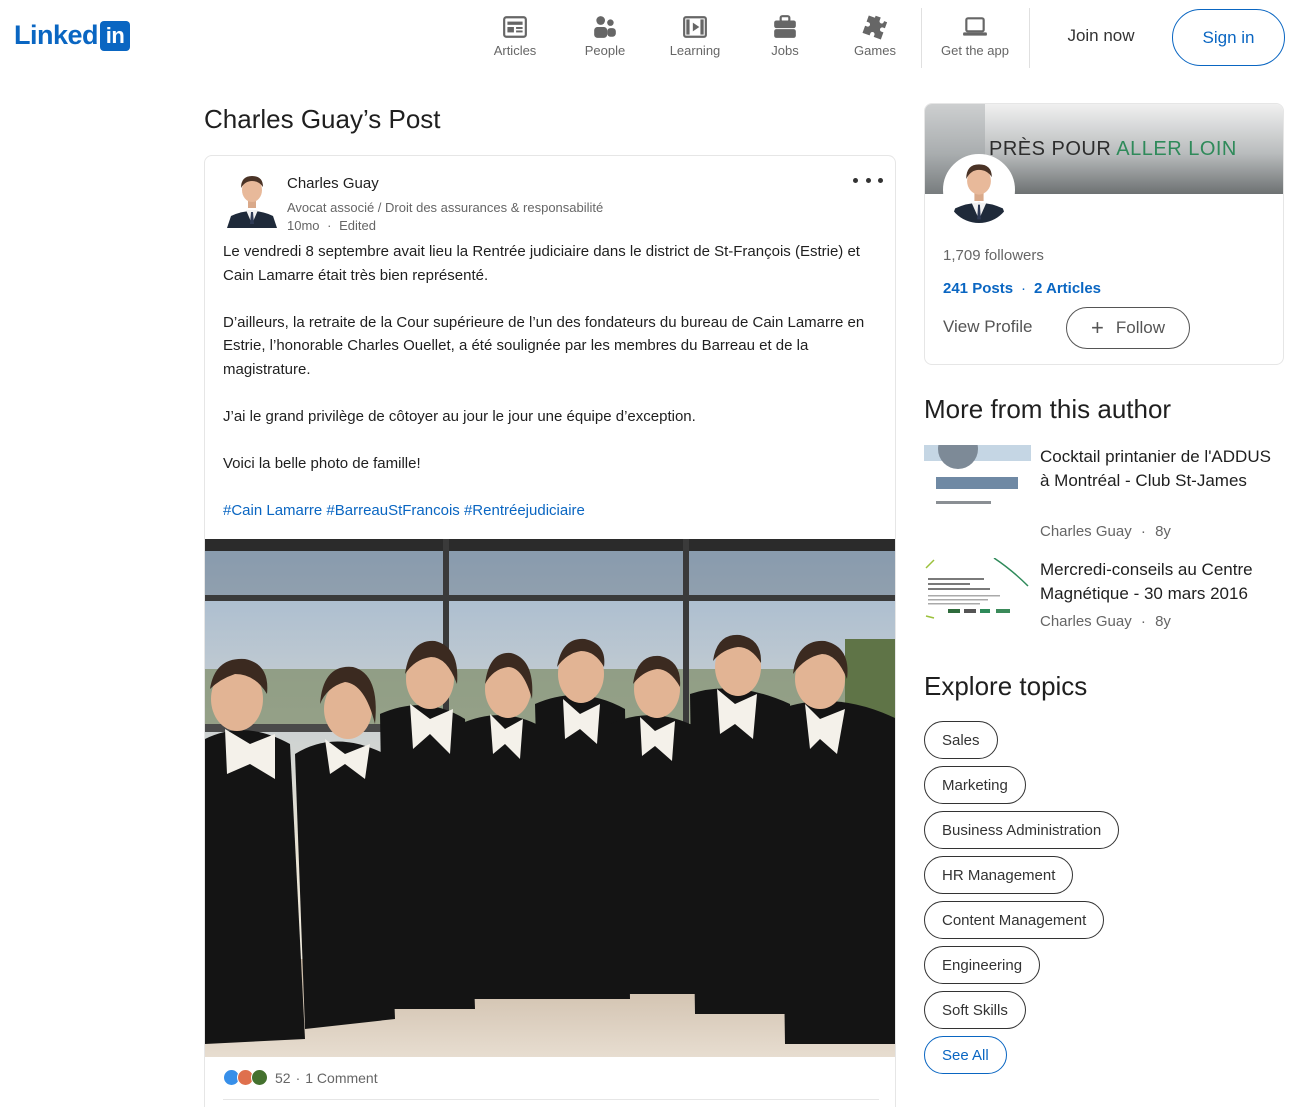 The width and height of the screenshot is (1292, 1107). I want to click on topic-pill-content-management: Content Management, so click(1014, 920).